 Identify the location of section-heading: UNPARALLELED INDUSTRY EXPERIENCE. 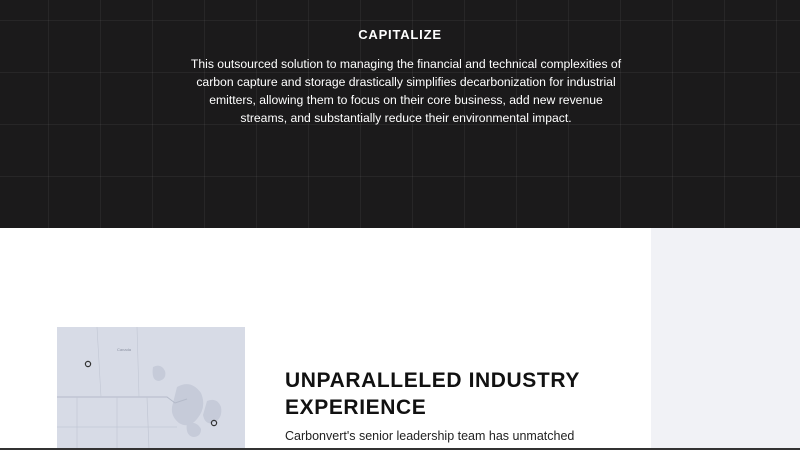
(455, 394).